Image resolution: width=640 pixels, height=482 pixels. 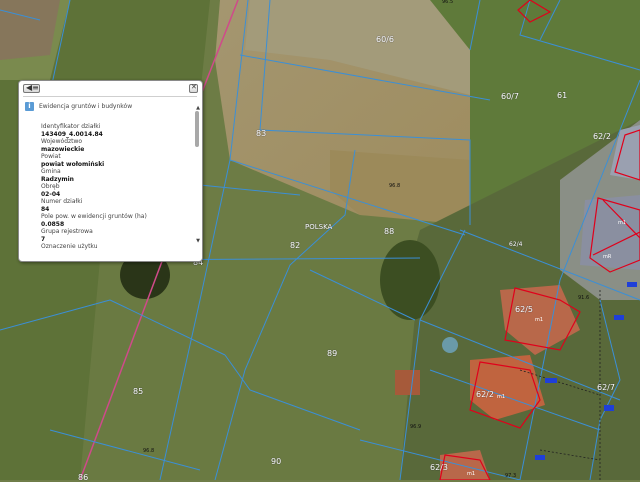 What do you see at coordinates (69, 246) in the screenshot?
I see `field-label: Oznaczenie użytku` at bounding box center [69, 246].